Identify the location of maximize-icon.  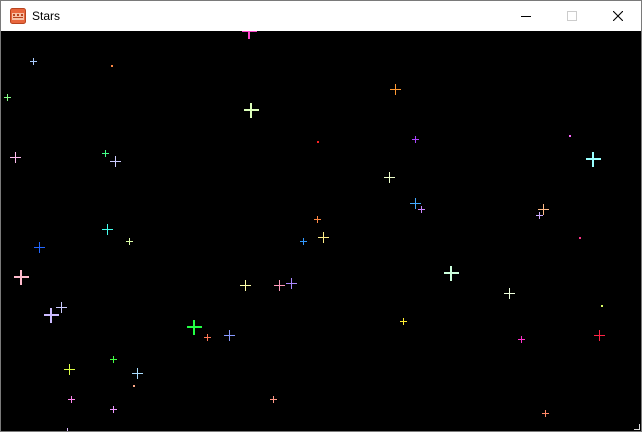
(572, 16).